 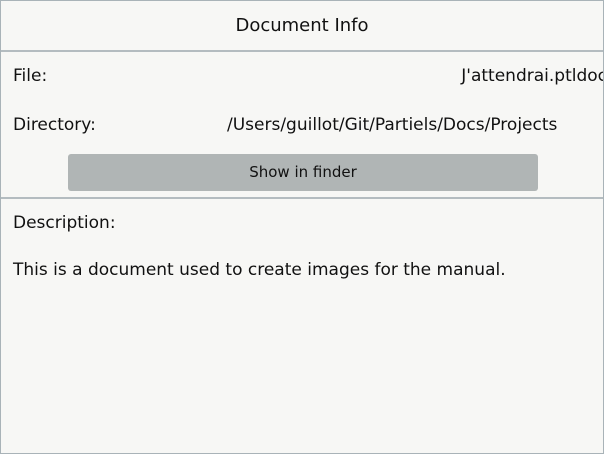 I want to click on window-title: Document Info, so click(x=302, y=26).